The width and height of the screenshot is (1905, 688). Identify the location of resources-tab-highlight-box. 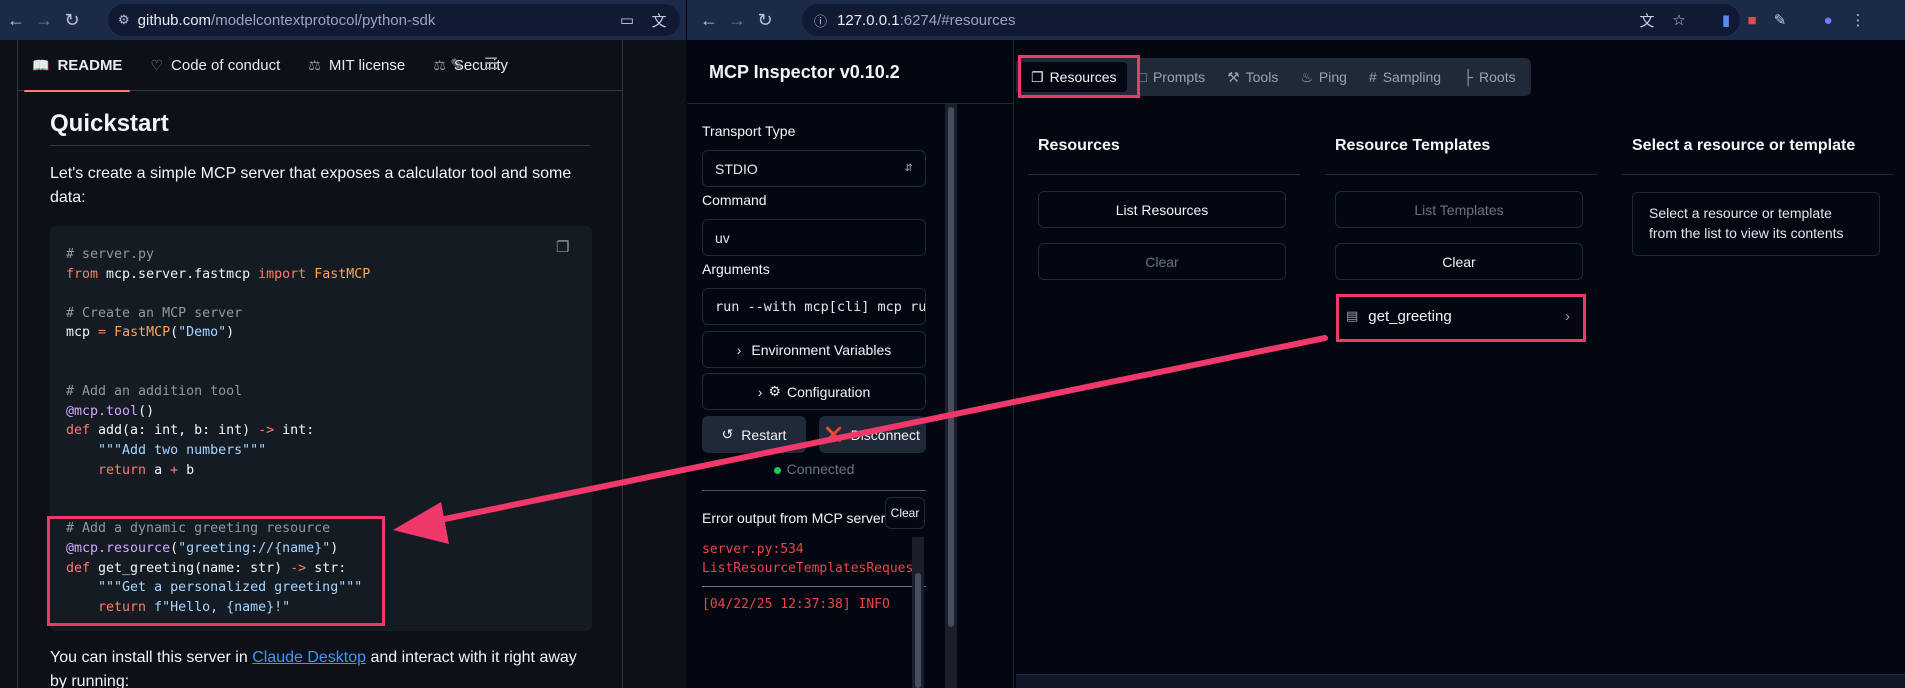
(1079, 76).